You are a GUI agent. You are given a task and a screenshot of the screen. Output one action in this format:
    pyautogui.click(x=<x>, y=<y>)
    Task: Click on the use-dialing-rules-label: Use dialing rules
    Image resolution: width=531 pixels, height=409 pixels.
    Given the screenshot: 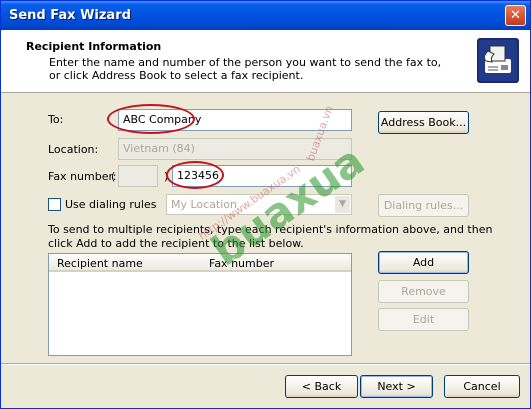 What is the action you would take?
    pyautogui.click(x=111, y=204)
    